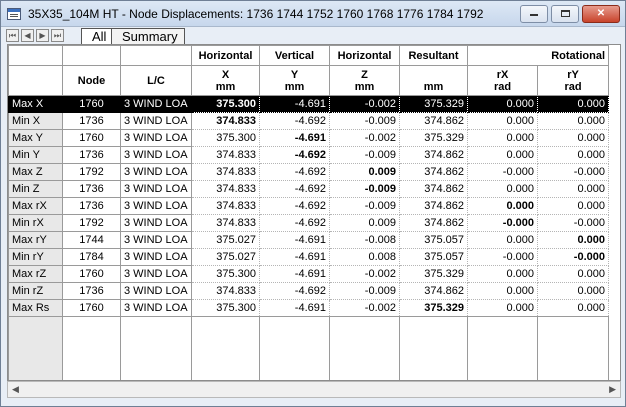  What do you see at coordinates (364, 240) in the screenshot?
I see `cell-z: -0.008` at bounding box center [364, 240].